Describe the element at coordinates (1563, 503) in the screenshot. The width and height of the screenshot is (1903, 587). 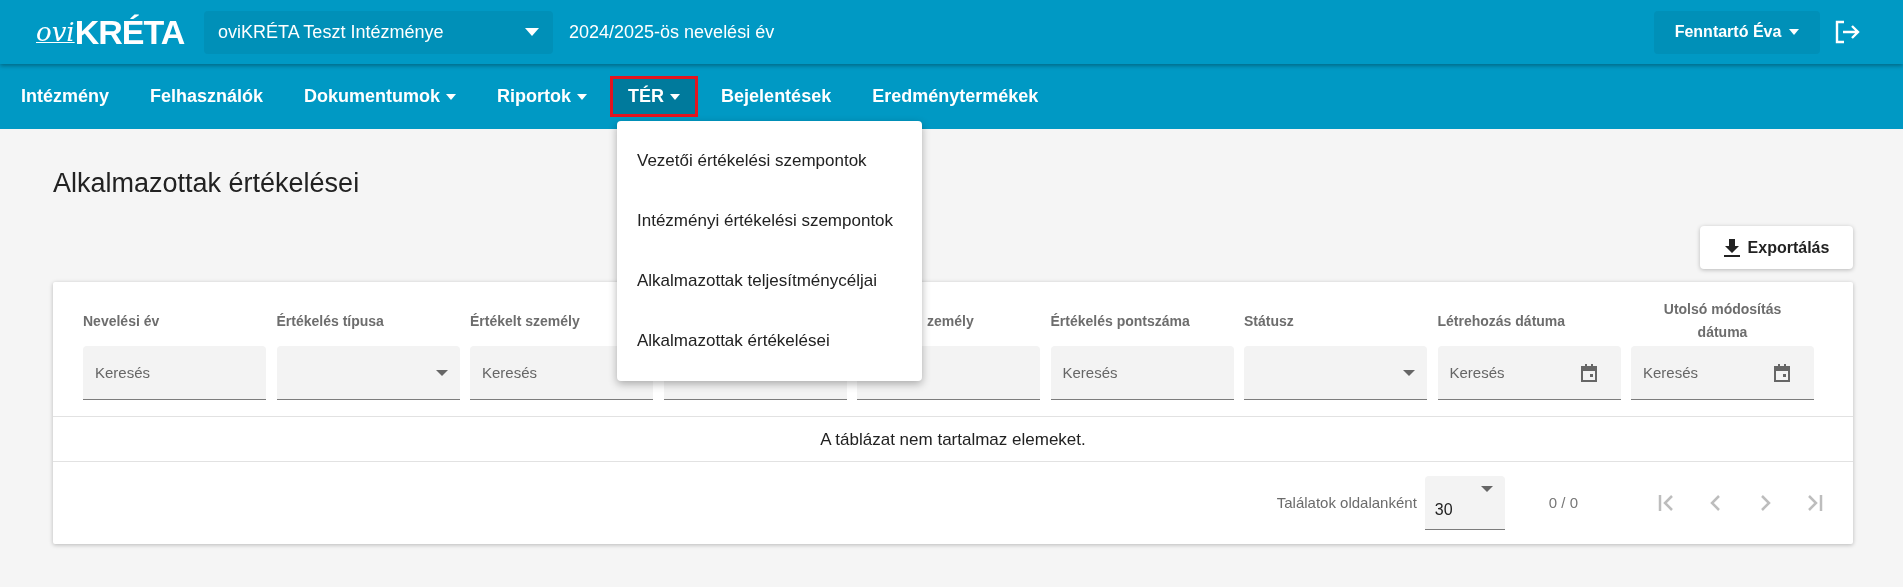
I see `page-info: 0 / 0` at that location.